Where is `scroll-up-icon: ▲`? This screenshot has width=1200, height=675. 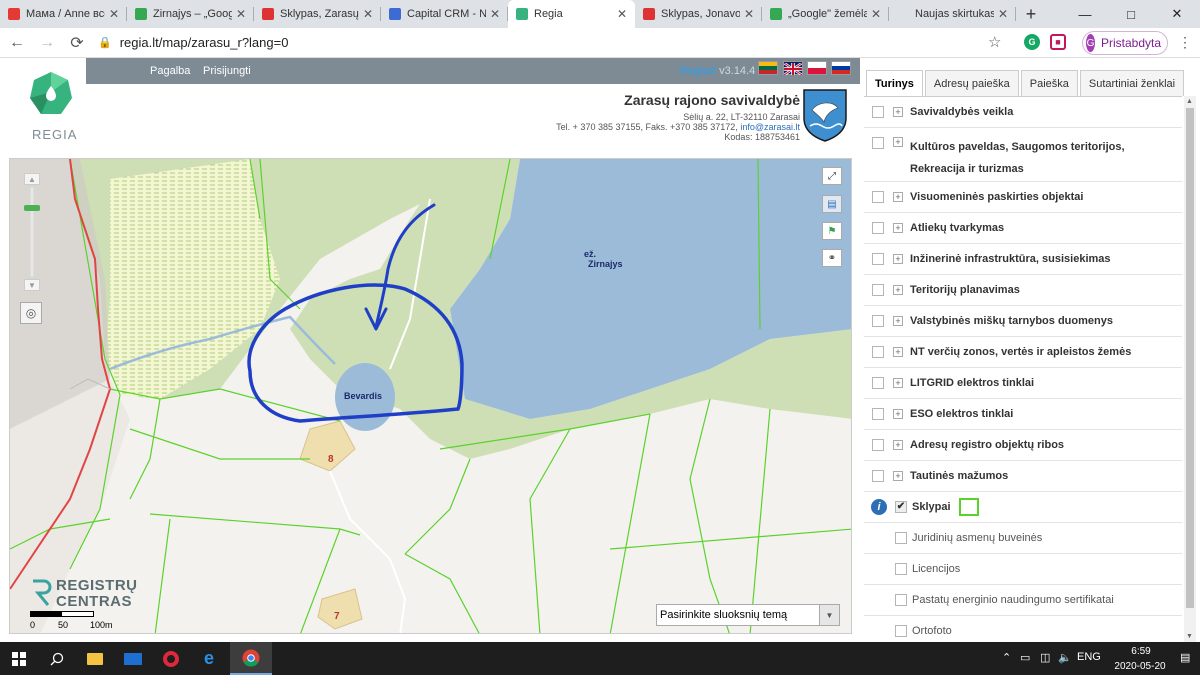 scroll-up-icon: ▲ is located at coordinates (1189, 101).